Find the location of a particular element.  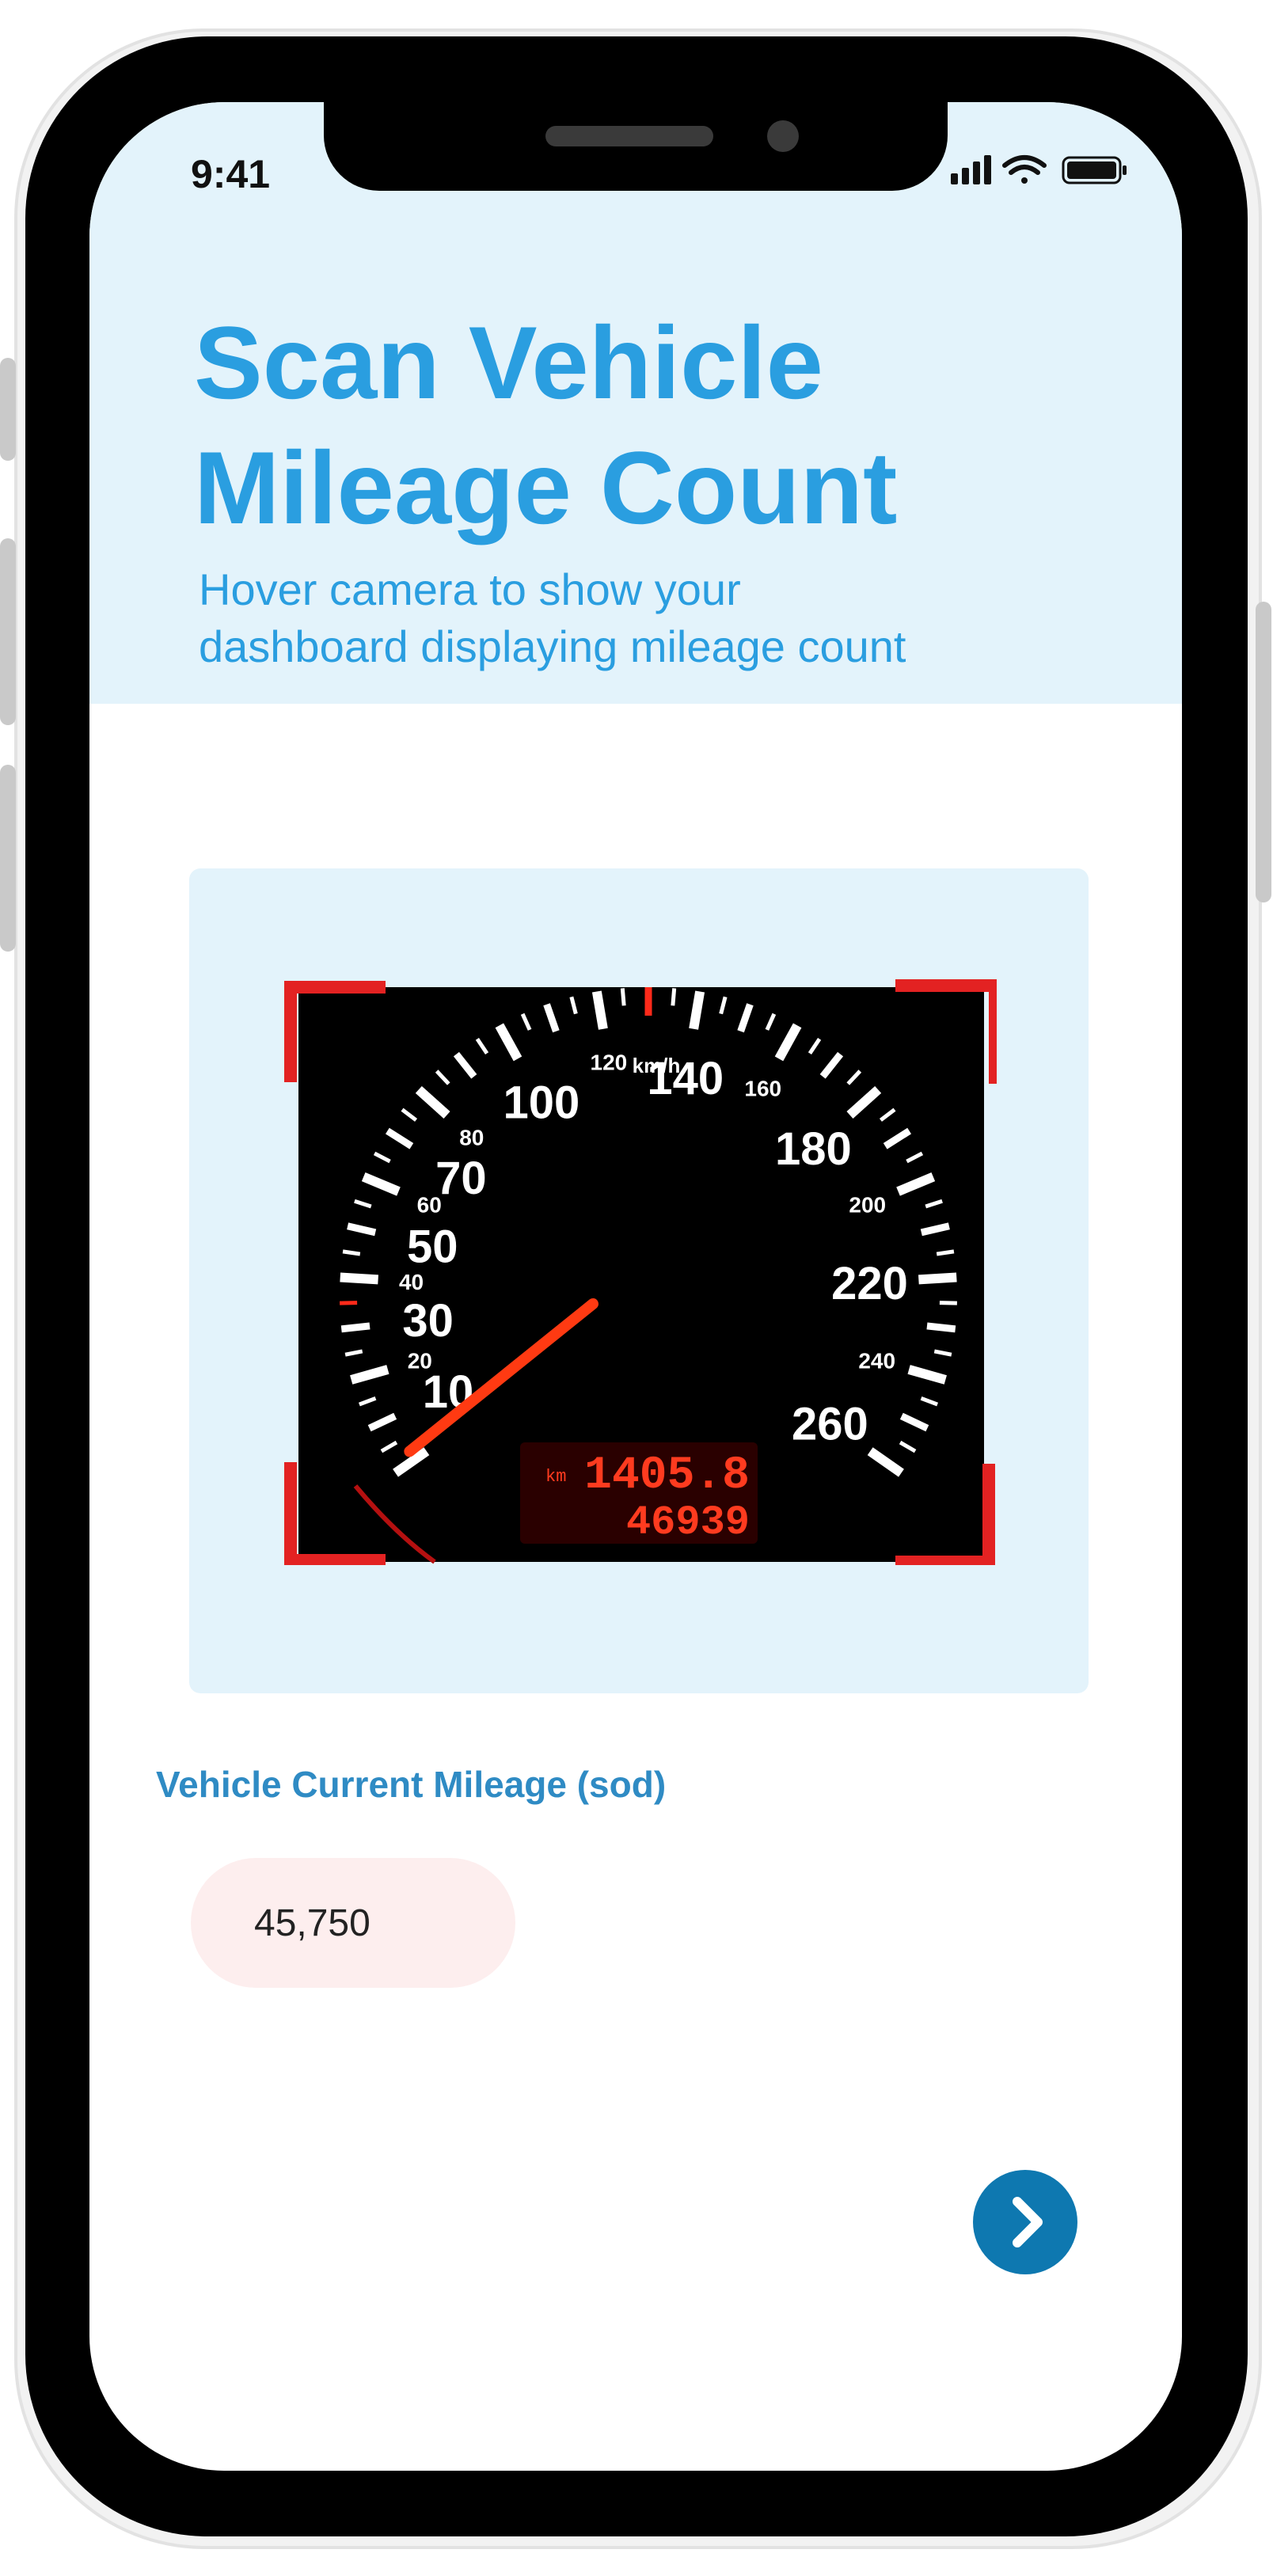

speaker-grille is located at coordinates (629, 136).